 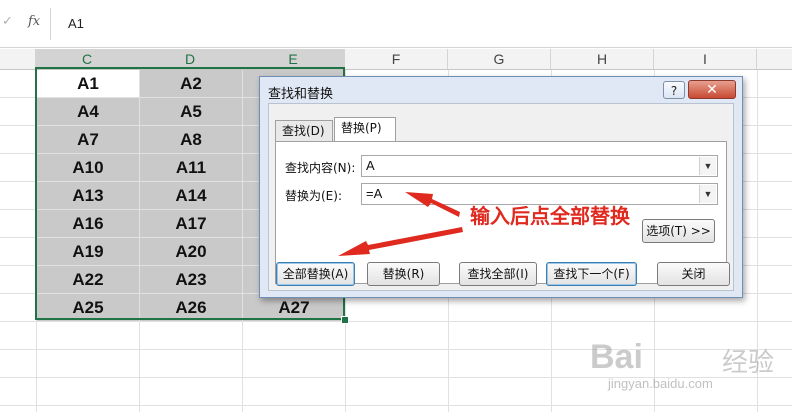 What do you see at coordinates (191, 307) in the screenshot?
I see `cell-d9: A26` at bounding box center [191, 307].